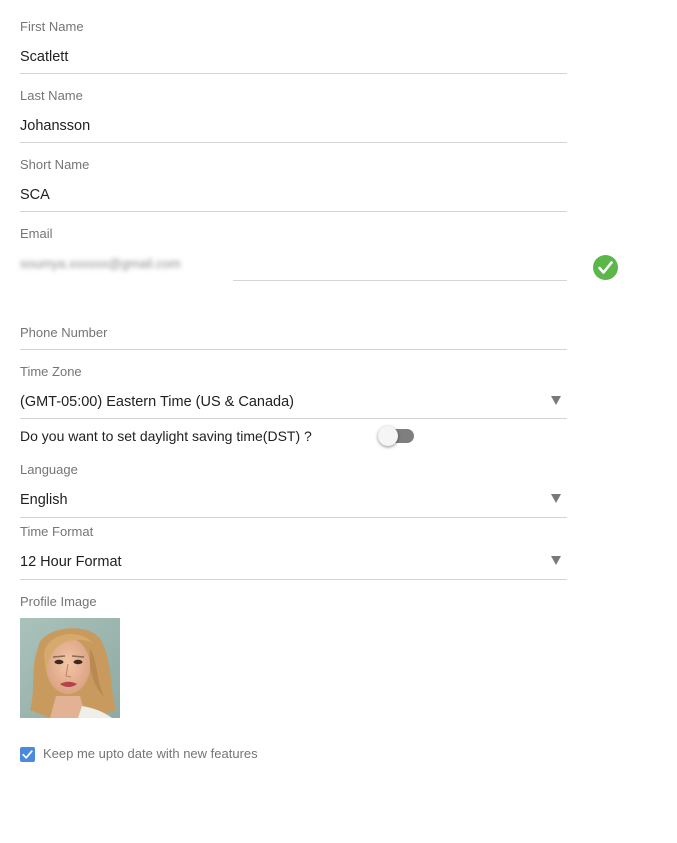  I want to click on time-format-label: Time Format, so click(57, 531).